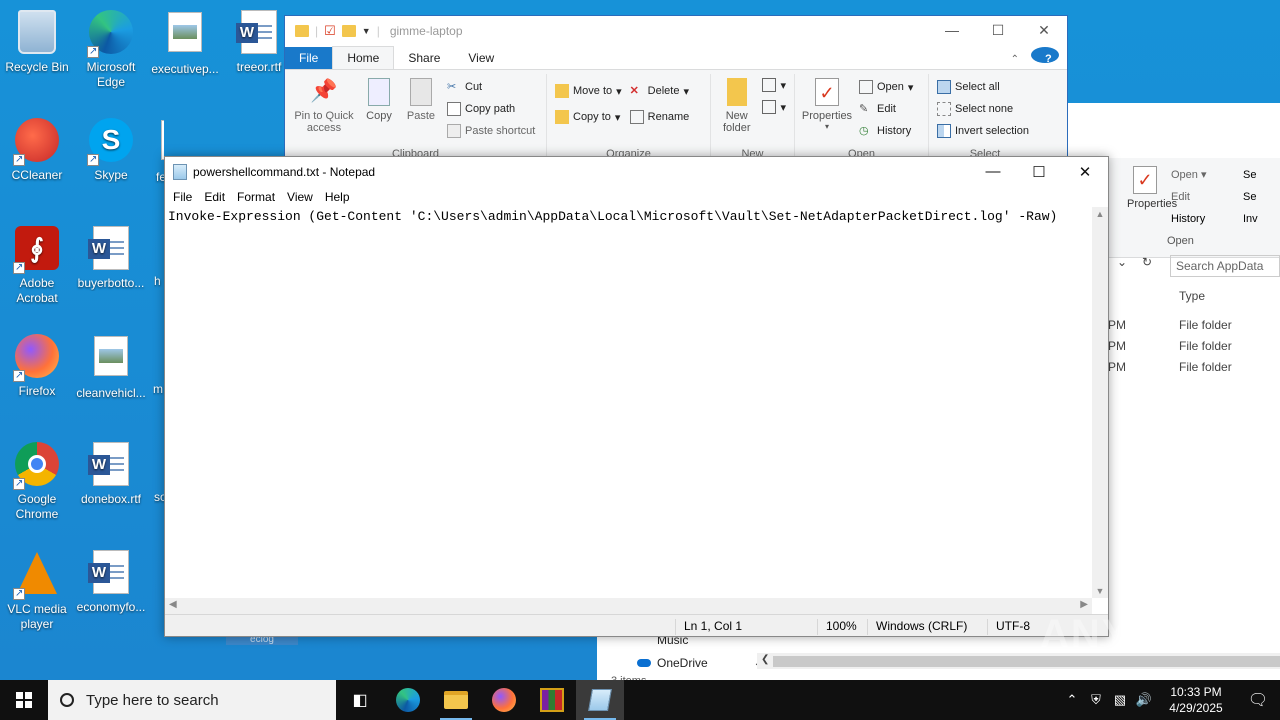 This screenshot has width=1280, height=720. What do you see at coordinates (660, 91) in the screenshot?
I see `delete-button: ✕ Delete ▾` at bounding box center [660, 91].